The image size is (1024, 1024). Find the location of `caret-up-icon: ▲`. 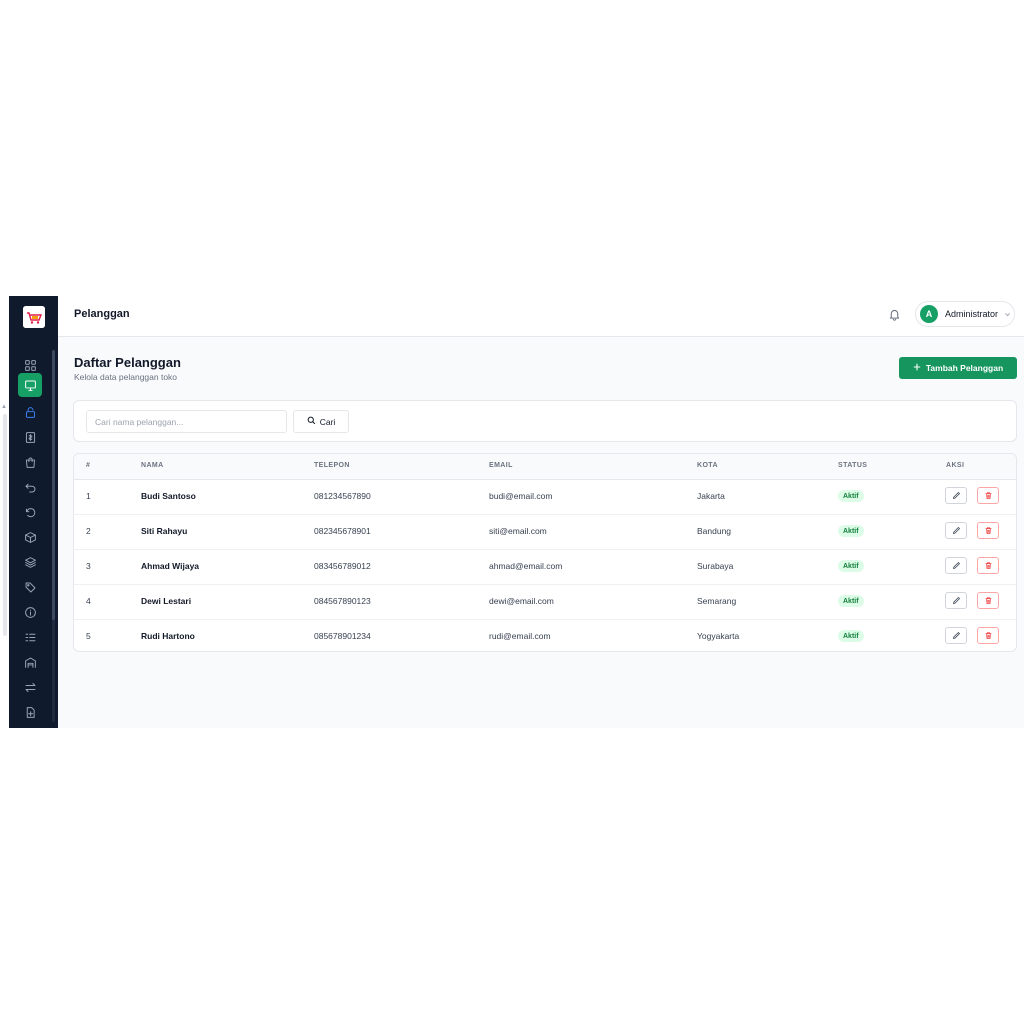

caret-up-icon: ▲ is located at coordinates (4, 407).